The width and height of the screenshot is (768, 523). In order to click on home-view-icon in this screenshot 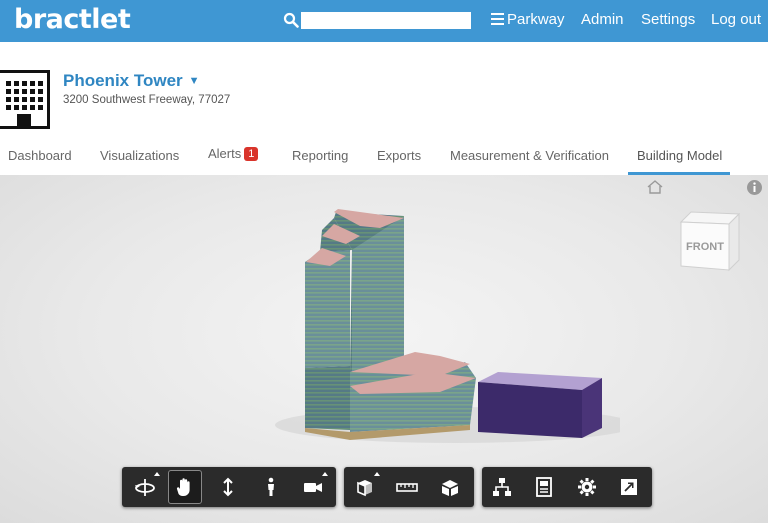, I will do `click(655, 187)`.